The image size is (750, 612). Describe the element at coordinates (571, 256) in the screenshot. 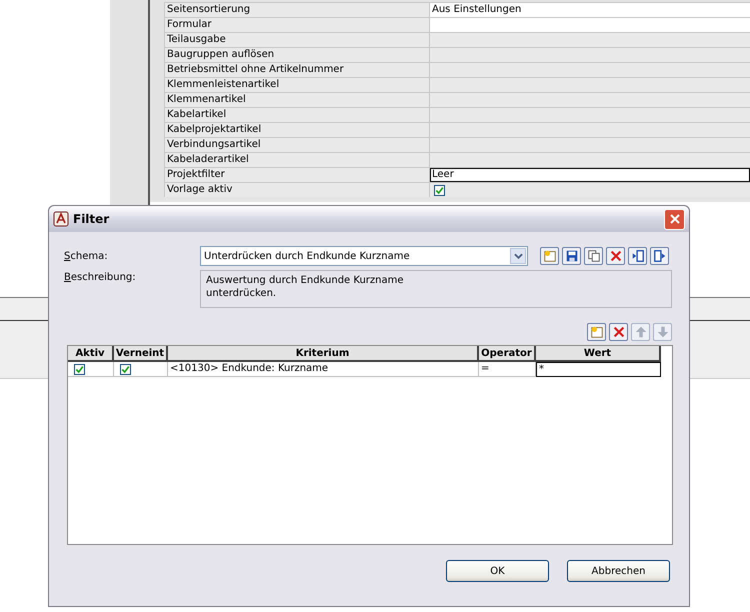

I see `save-icon` at that location.